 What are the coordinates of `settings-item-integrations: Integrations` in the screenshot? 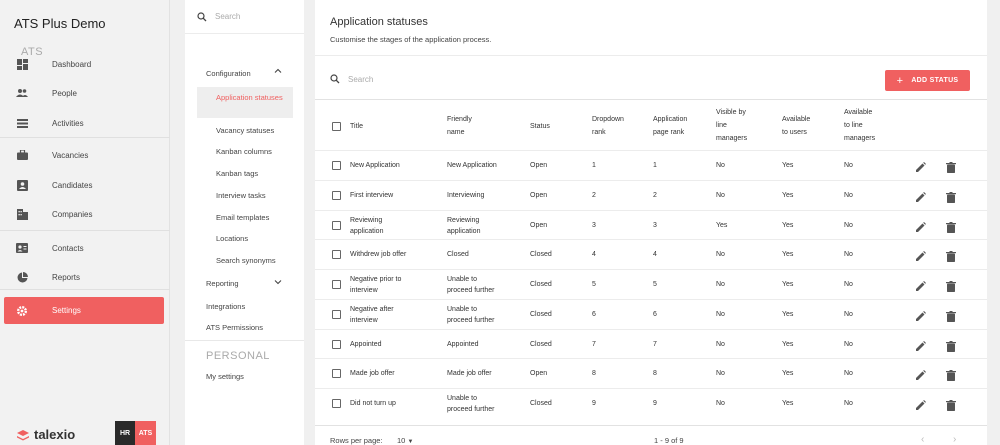 It's located at (225, 306).